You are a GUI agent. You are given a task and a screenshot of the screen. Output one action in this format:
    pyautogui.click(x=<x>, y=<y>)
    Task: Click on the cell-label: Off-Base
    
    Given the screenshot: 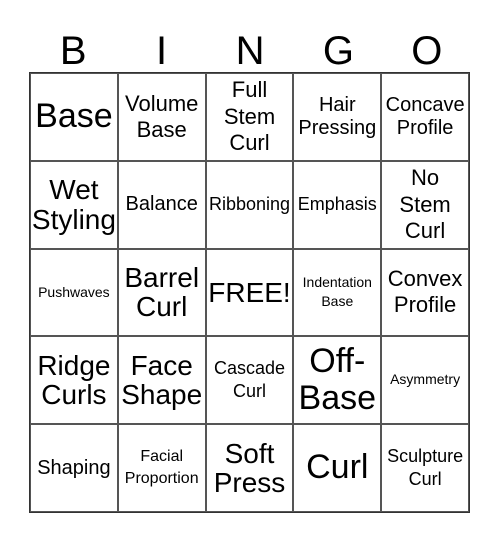 What is the action you would take?
    pyautogui.click(x=337, y=379)
    